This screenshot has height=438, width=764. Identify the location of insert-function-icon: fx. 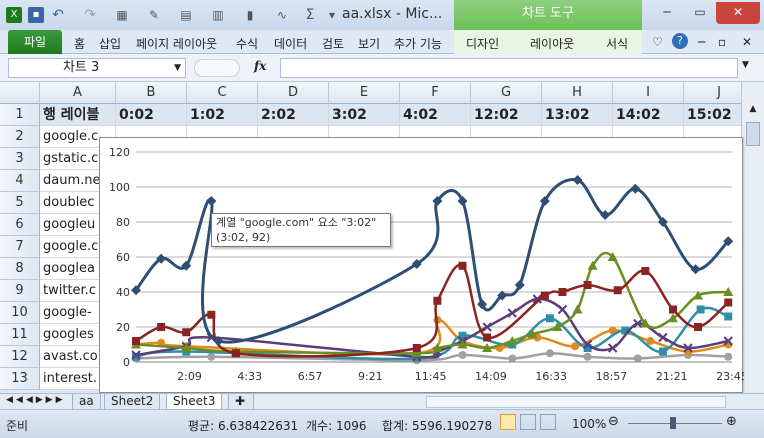
(260, 66).